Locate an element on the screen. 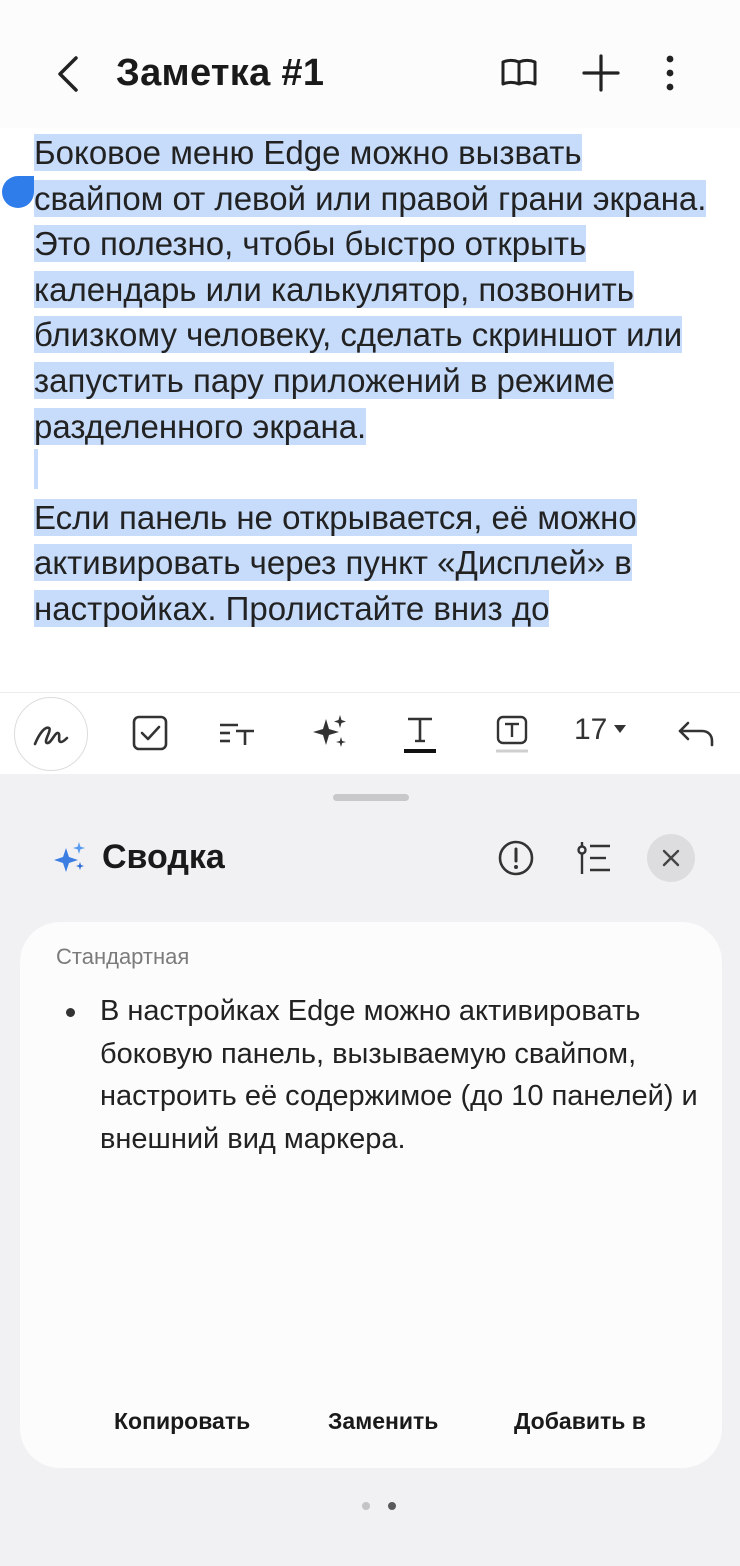  summary-actions: Копировать Заменить Добавить в is located at coordinates (371, 1428).